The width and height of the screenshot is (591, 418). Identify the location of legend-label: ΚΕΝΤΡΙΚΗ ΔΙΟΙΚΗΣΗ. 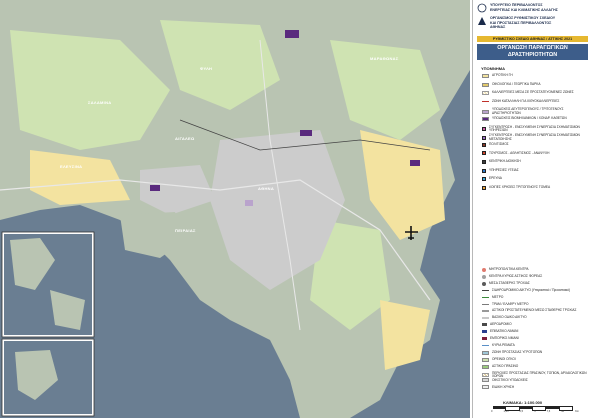
(505, 161).